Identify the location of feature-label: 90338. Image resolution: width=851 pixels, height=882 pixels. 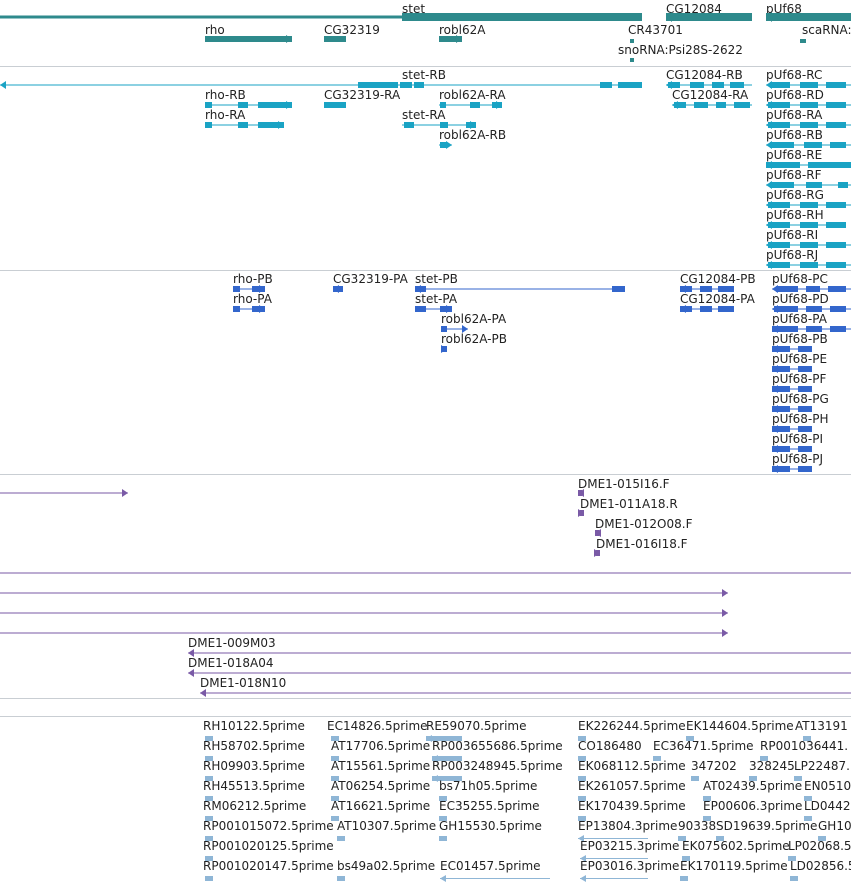
(697, 826).